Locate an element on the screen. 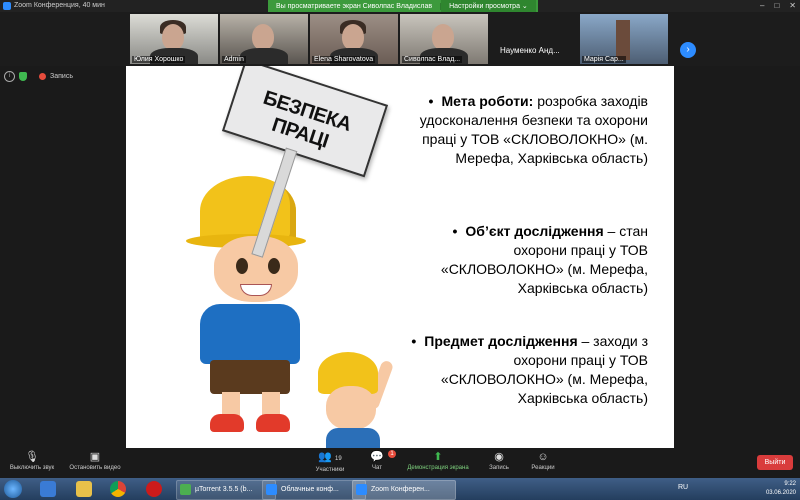  reactions-button: ☺ Реакции is located at coordinates (543, 461).